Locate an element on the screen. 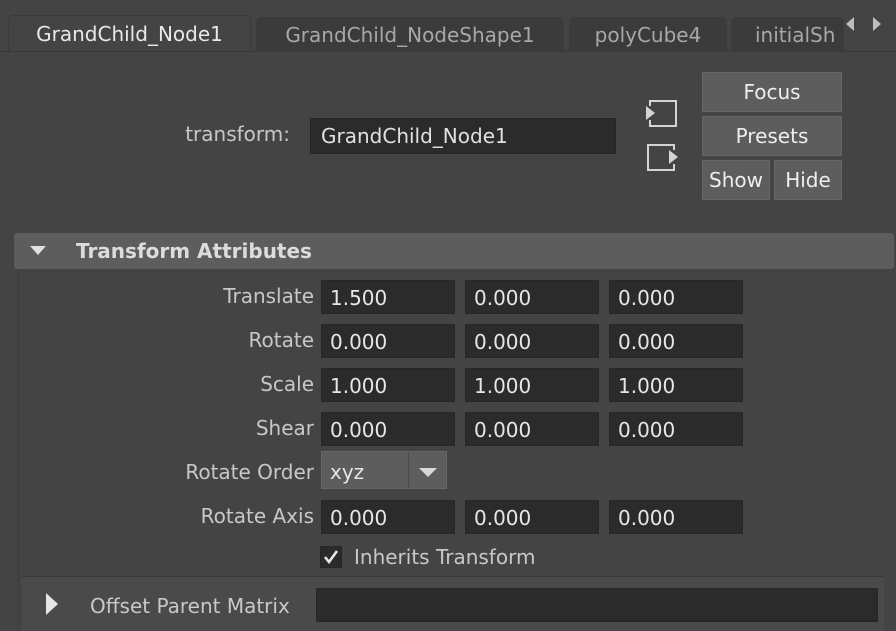 The width and height of the screenshot is (896, 631). inherits-transform-label: Inherits Transform is located at coordinates (445, 557).